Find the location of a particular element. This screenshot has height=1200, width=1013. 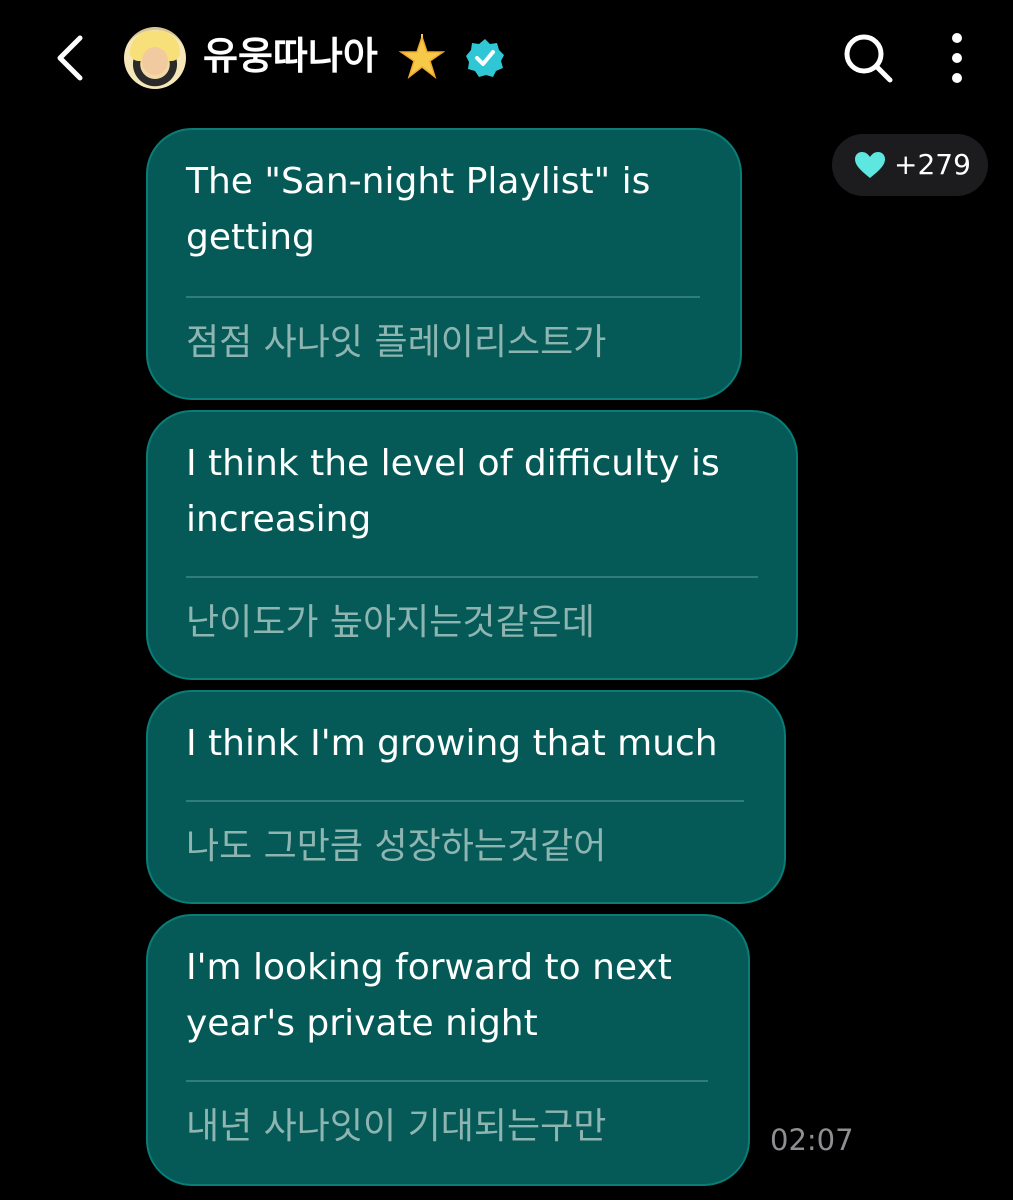

heart-icon is located at coordinates (870, 165).